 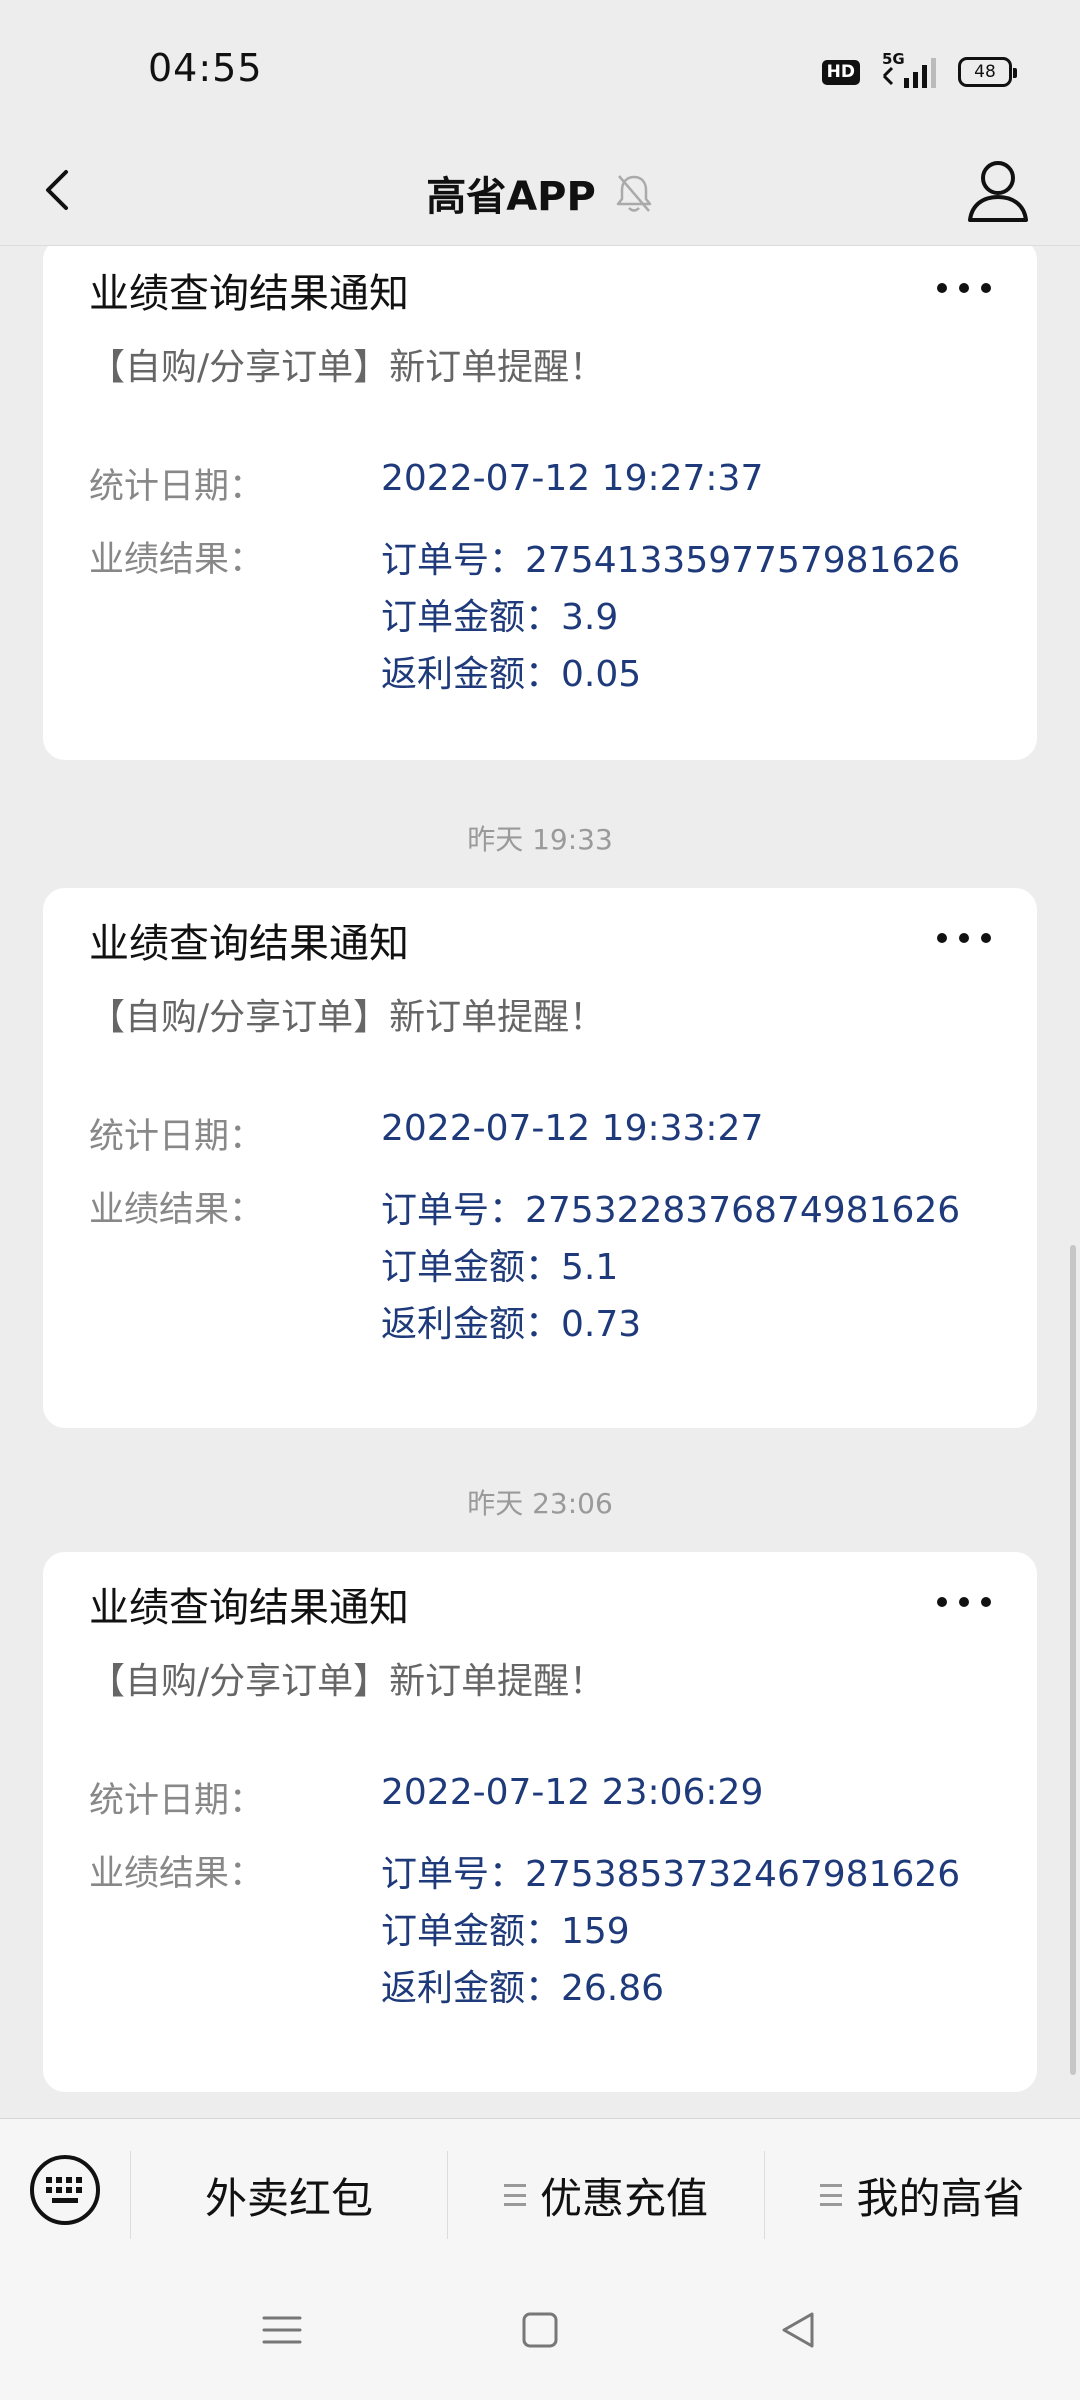 I want to click on rebate-amount: 返利金额：0.73, so click(x=511, y=1324).